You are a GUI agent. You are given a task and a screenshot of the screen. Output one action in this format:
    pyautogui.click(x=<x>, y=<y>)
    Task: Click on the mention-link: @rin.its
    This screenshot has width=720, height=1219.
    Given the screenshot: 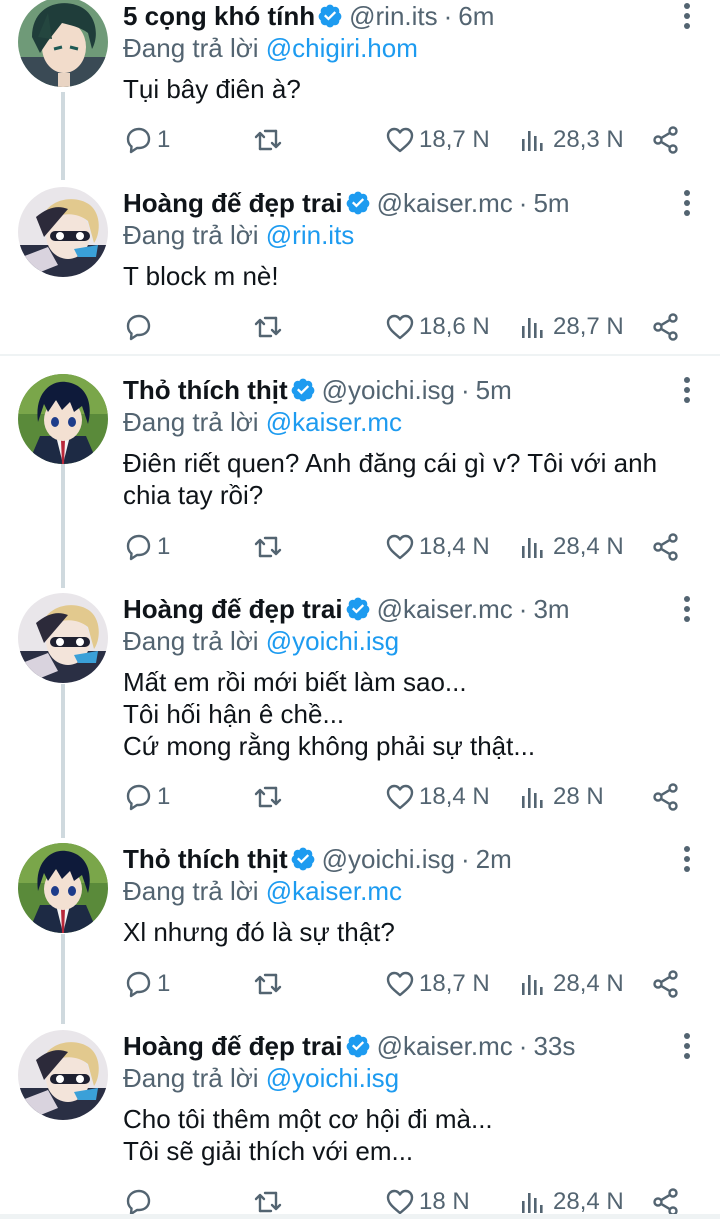 What is the action you would take?
    pyautogui.click(x=310, y=235)
    